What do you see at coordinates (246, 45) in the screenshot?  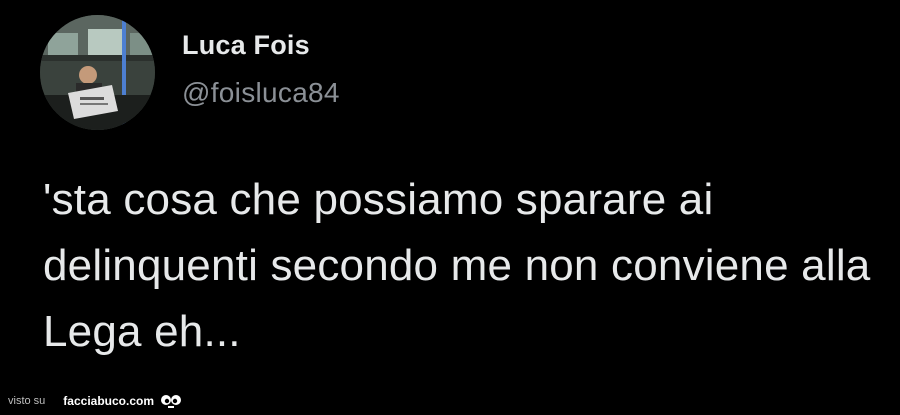 I see `display-name: Luca Fois` at bounding box center [246, 45].